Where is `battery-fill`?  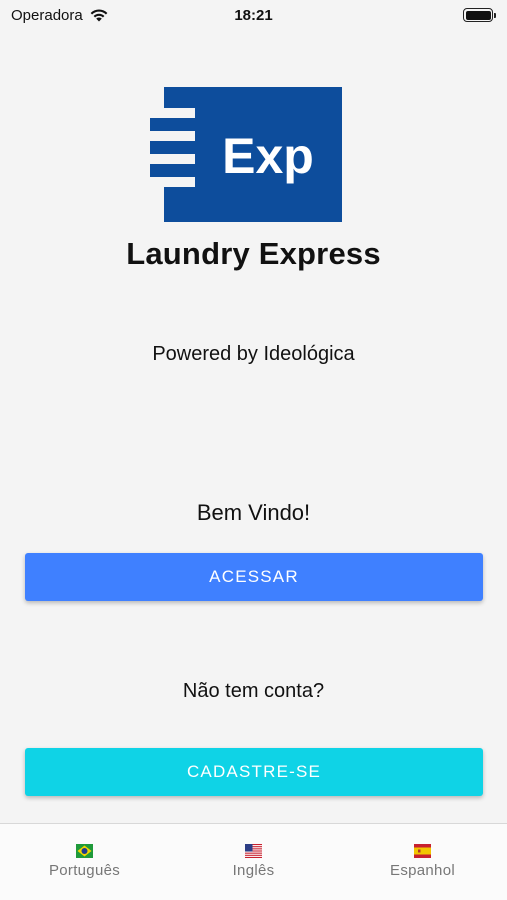 battery-fill is located at coordinates (478, 15).